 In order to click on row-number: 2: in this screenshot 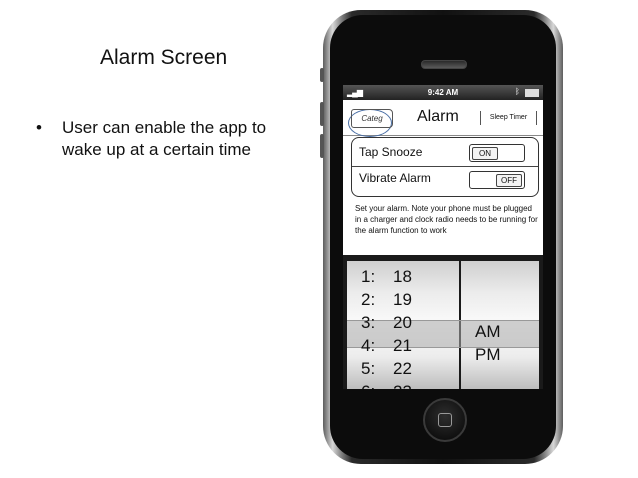, I will do `click(368, 299)`.